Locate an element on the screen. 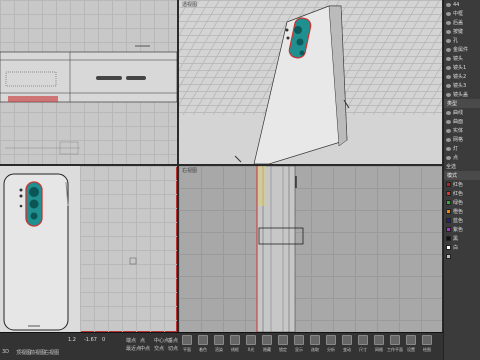  tool-button: 渲染 is located at coordinates (219, 347).